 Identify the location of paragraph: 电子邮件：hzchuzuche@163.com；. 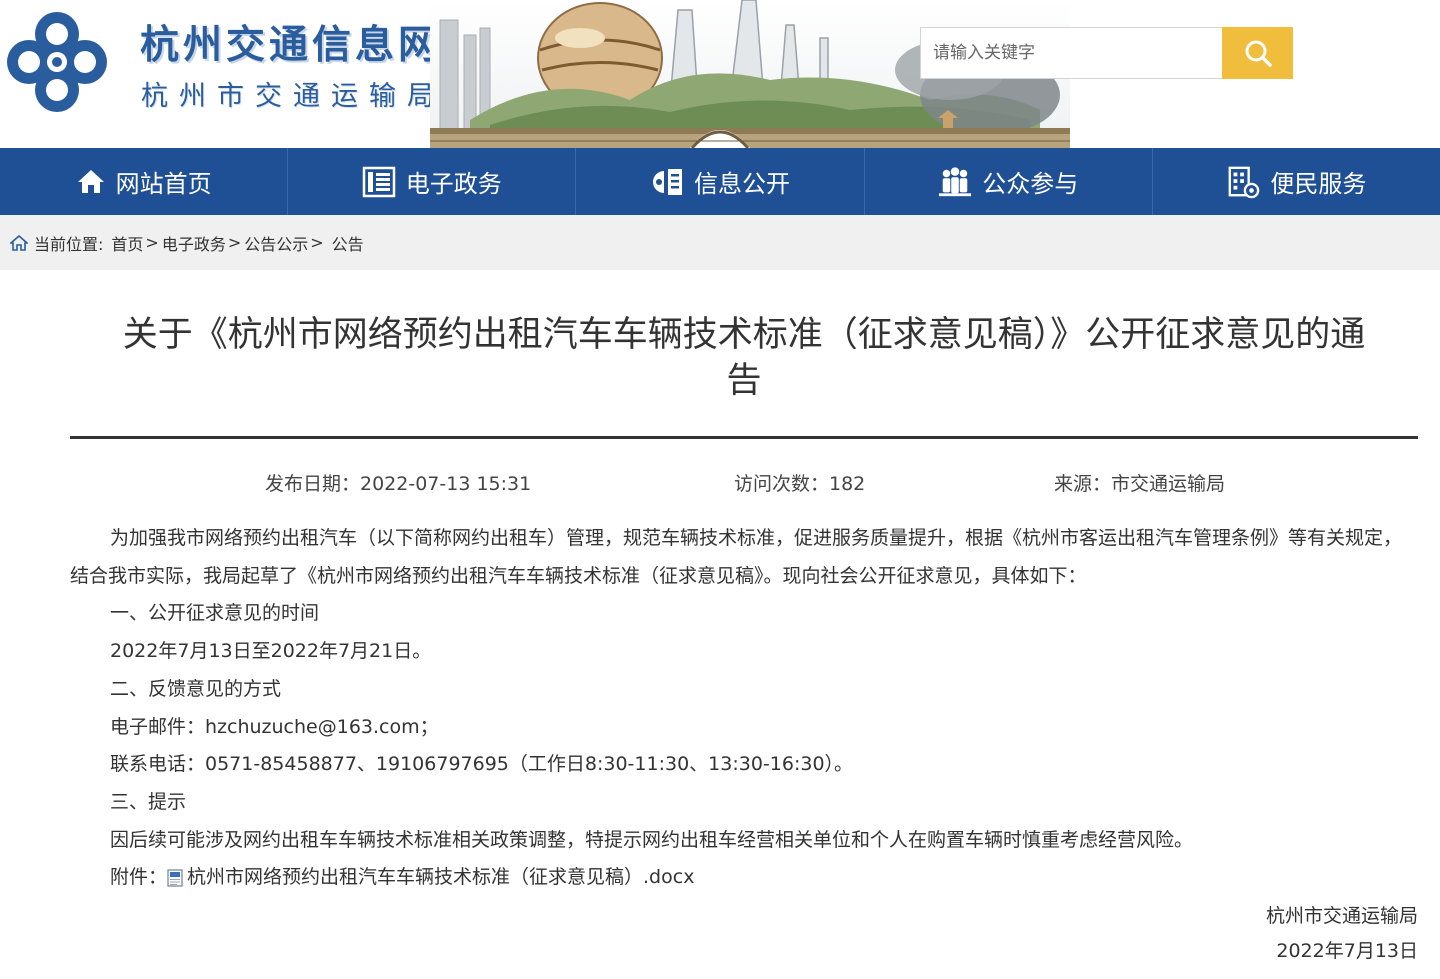
(274, 726).